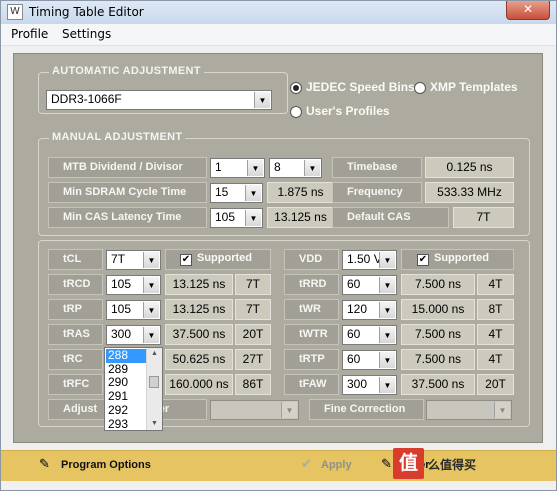 The height and width of the screenshot is (491, 557). I want to click on dropdown-scrollbar: ▲ ▼, so click(154, 389).